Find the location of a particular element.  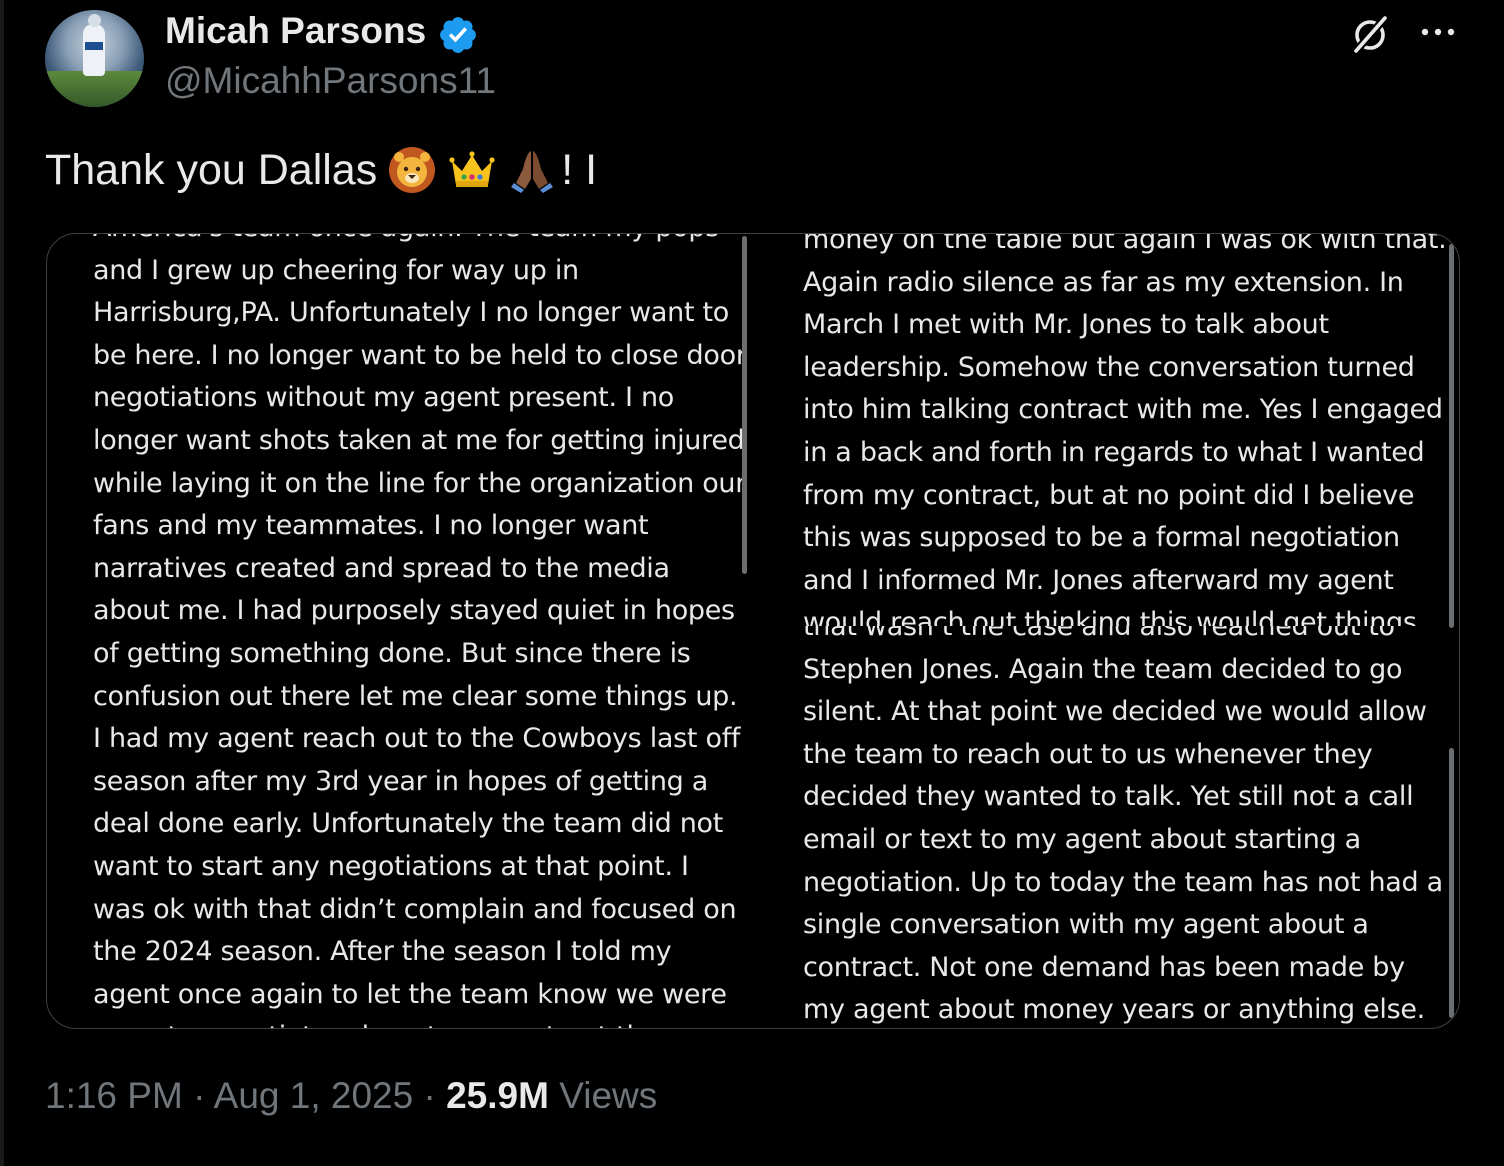

right-top-scrollbar is located at coordinates (1451, 436).